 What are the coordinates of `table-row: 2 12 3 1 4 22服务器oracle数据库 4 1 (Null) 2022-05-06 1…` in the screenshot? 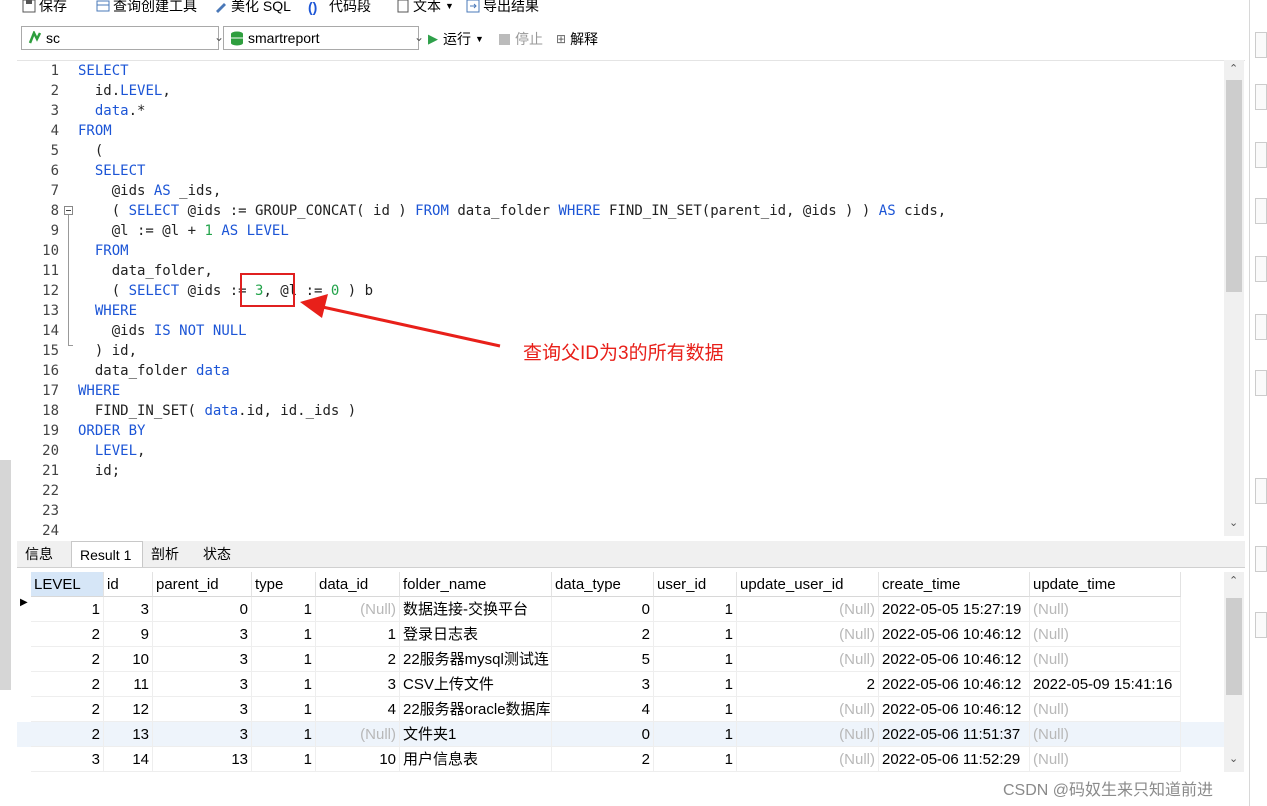 It's located at (620, 709).